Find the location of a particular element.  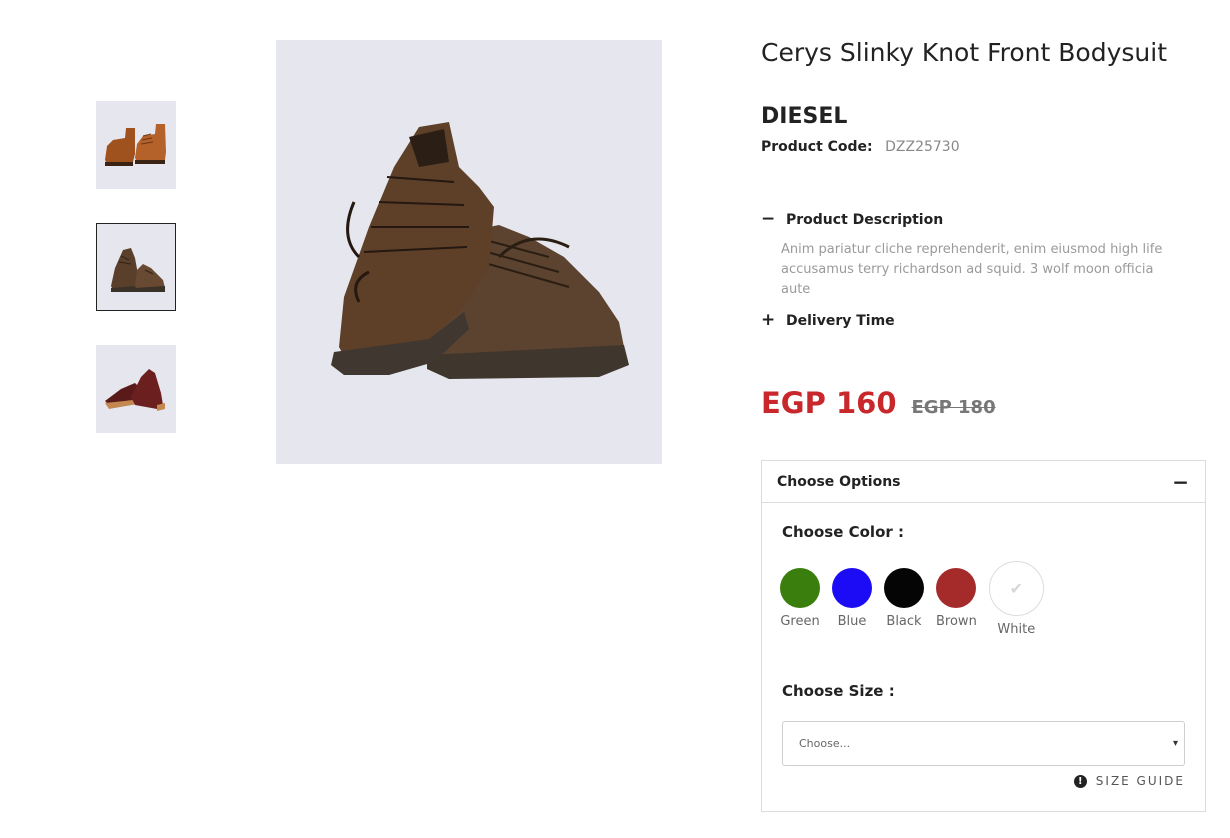

info-icon: ! is located at coordinates (1080, 781).